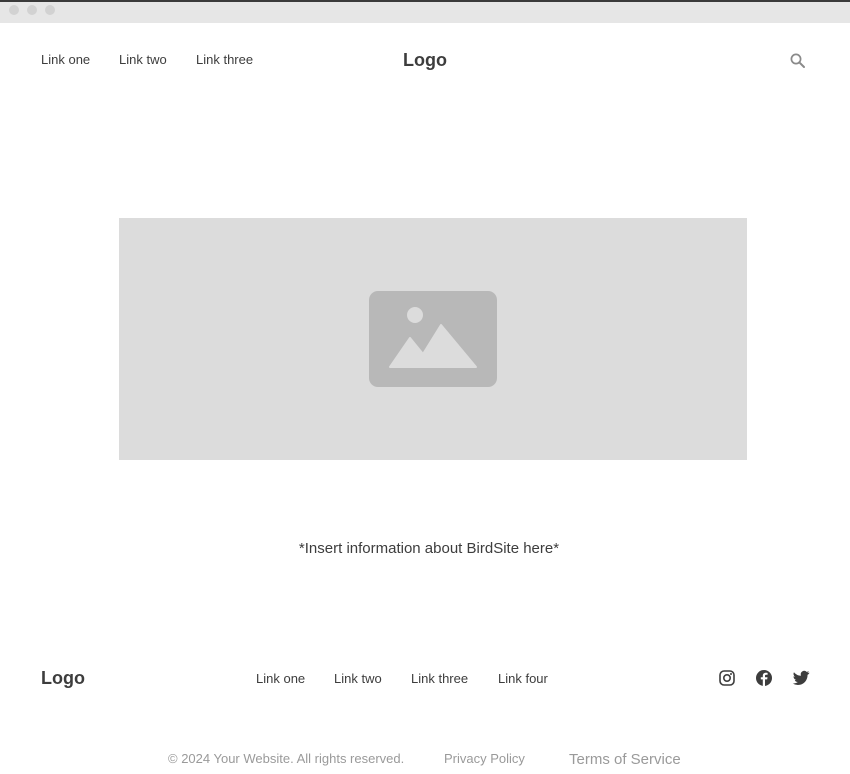 Image resolution: width=850 pixels, height=774 pixels. What do you see at coordinates (425, 60) in the screenshot?
I see `header-logo: Logo` at bounding box center [425, 60].